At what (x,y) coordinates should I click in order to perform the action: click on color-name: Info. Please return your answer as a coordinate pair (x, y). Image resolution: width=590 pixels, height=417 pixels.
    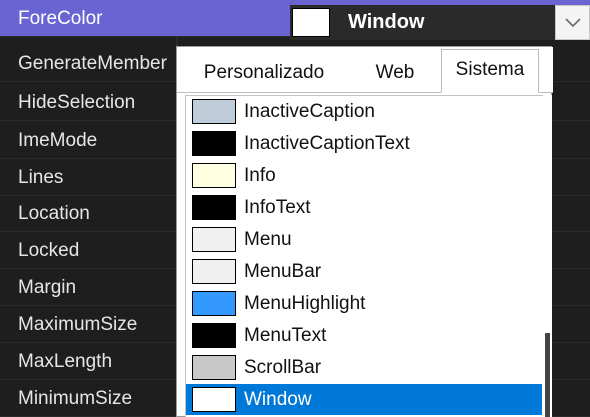
    Looking at the image, I should click on (260, 175).